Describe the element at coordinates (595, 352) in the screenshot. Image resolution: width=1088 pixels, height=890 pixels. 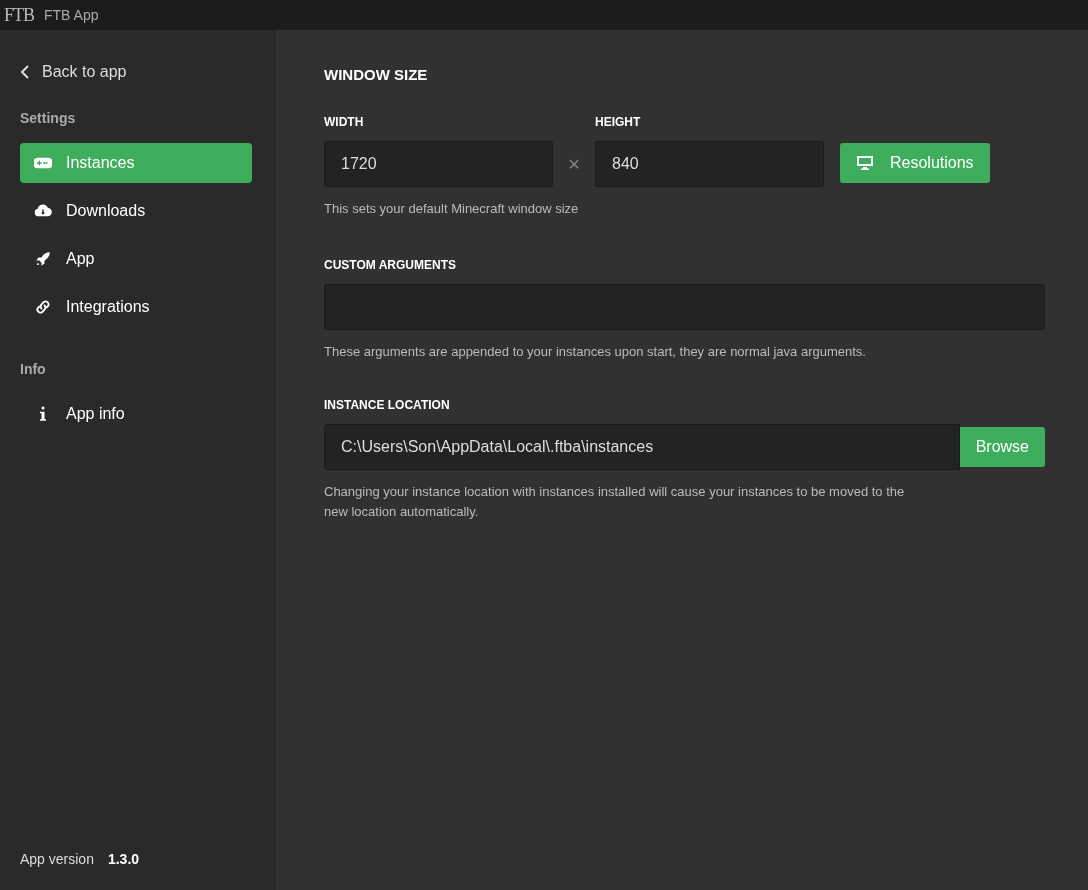
I see `help-text: These arguments are appended to your instances upon start, they are normal java arguments.` at that location.